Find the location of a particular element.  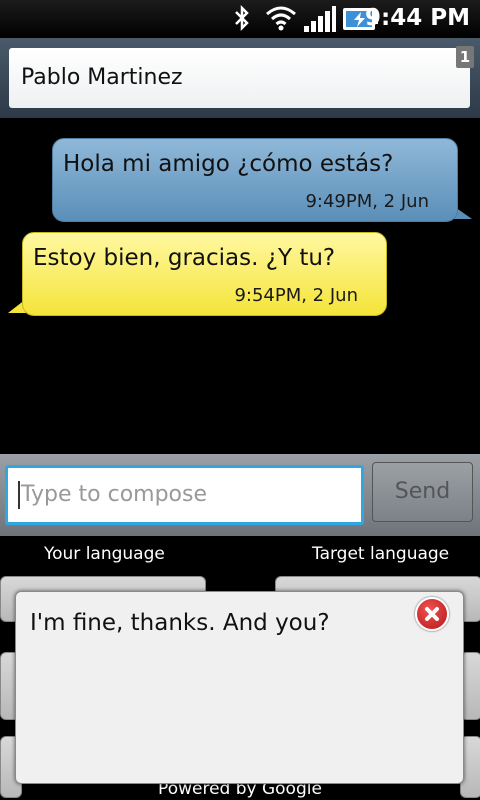

conversation-header: Pablo Martinez 1 is located at coordinates (240, 78).